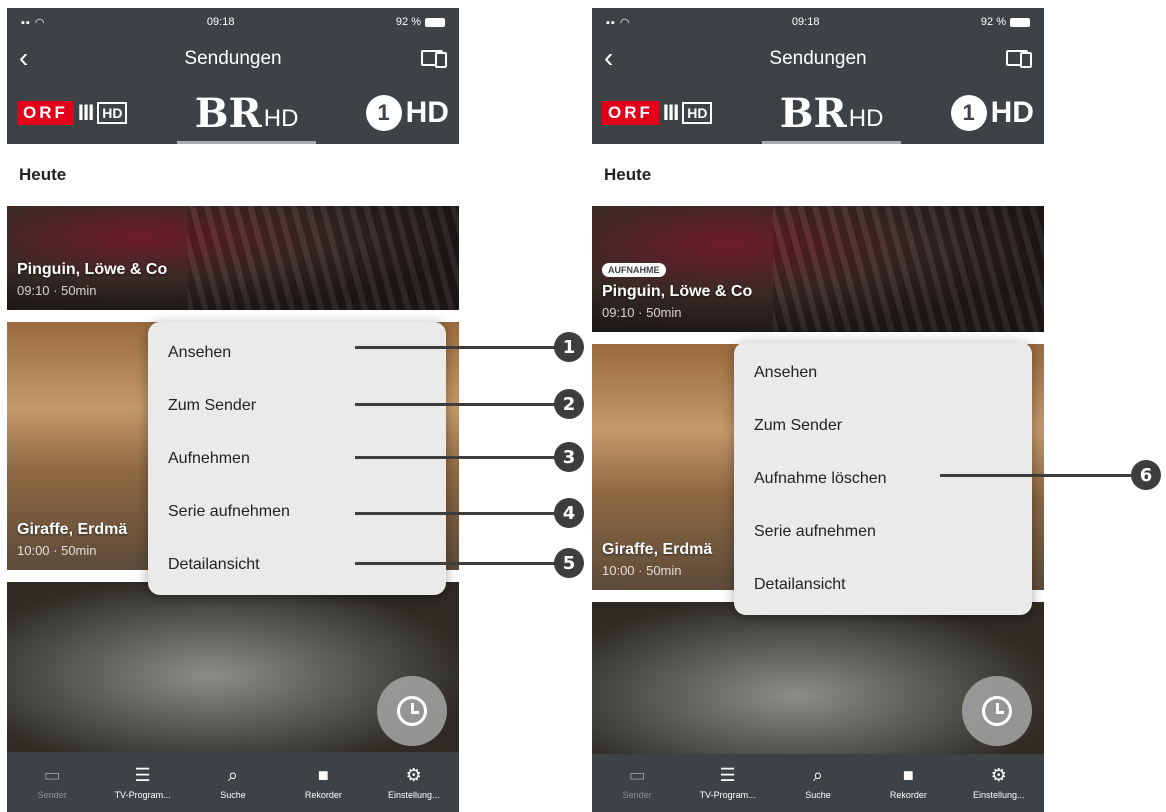  What do you see at coordinates (383, 113) in the screenshot?
I see `one-logo: 1` at bounding box center [383, 113].